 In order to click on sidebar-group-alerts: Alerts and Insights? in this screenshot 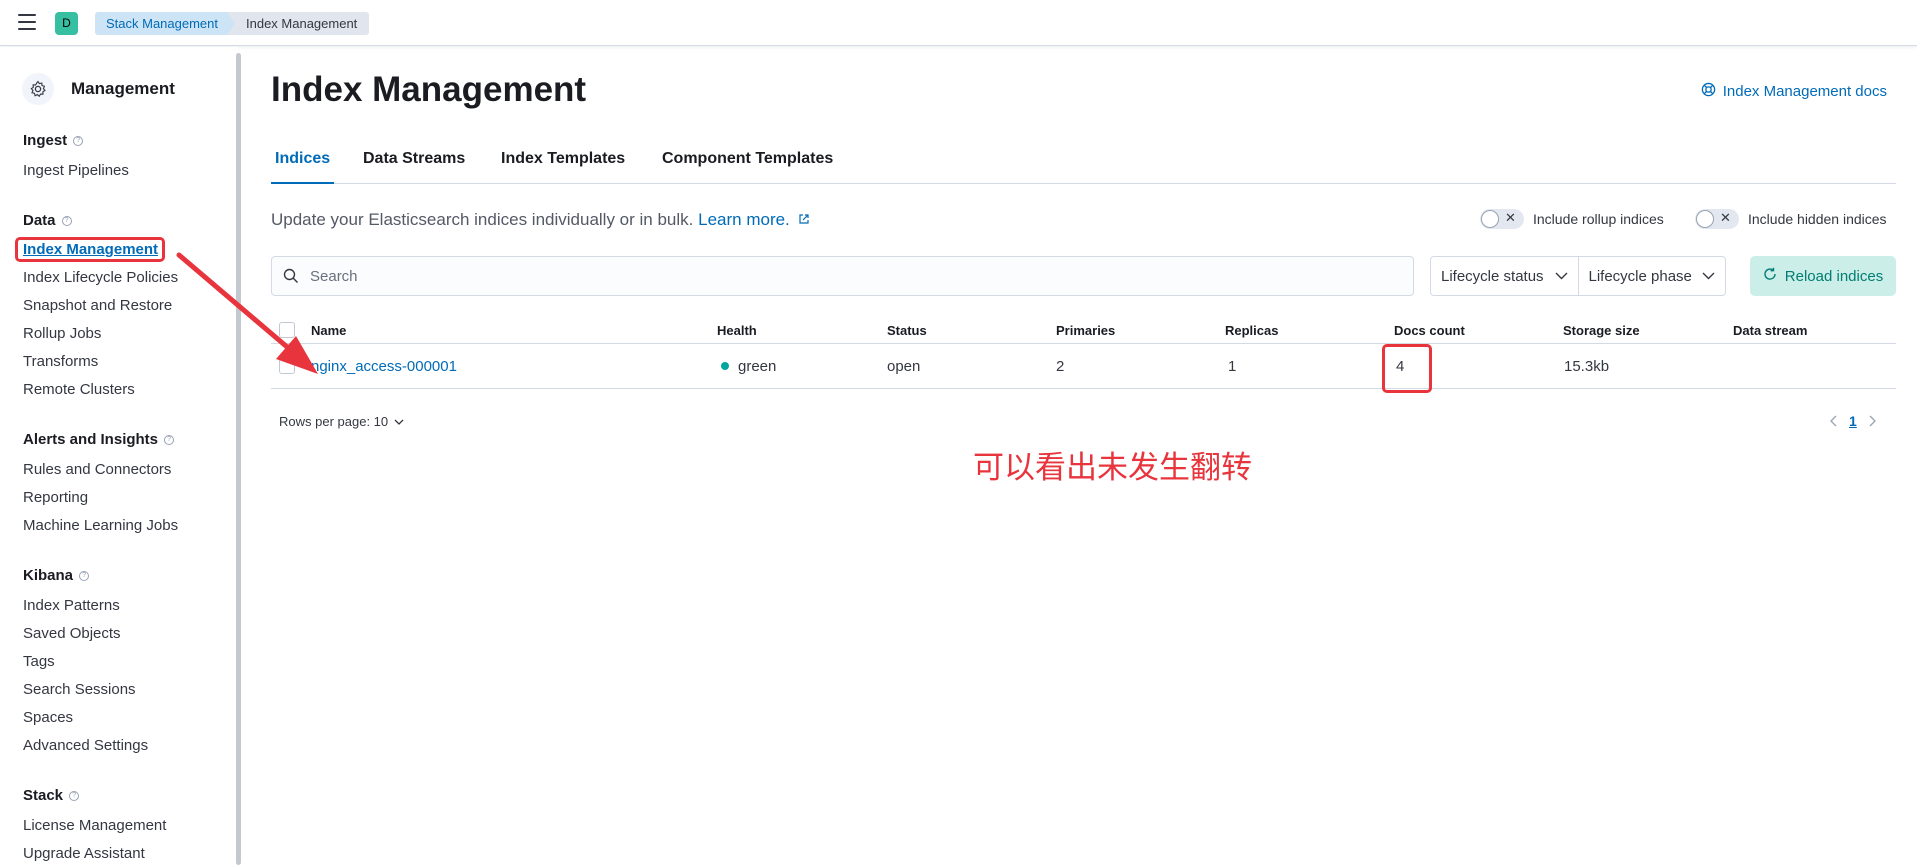, I will do `click(99, 439)`.